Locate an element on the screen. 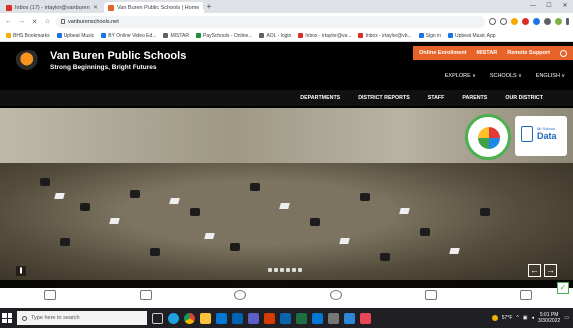 Image resolution: width=573 pixels, height=328 pixels. schools-menu: SCHOOLS is located at coordinates (506, 76).